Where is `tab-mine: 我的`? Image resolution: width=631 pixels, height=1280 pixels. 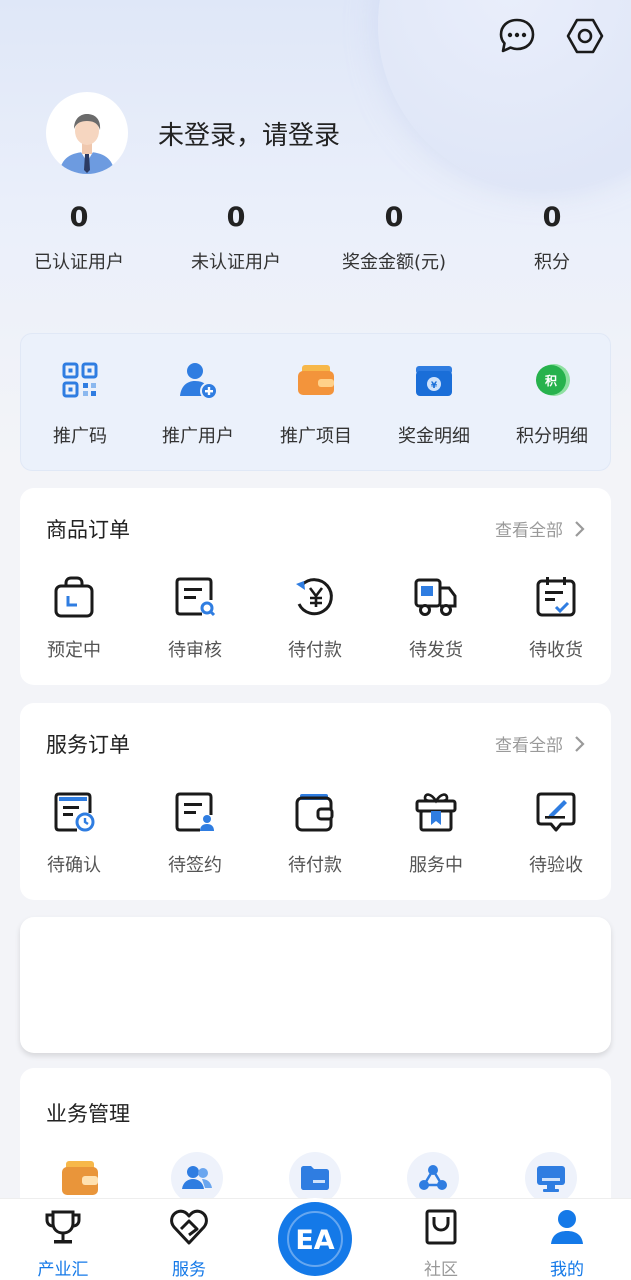 tab-mine: 我的 is located at coordinates (567, 1243).